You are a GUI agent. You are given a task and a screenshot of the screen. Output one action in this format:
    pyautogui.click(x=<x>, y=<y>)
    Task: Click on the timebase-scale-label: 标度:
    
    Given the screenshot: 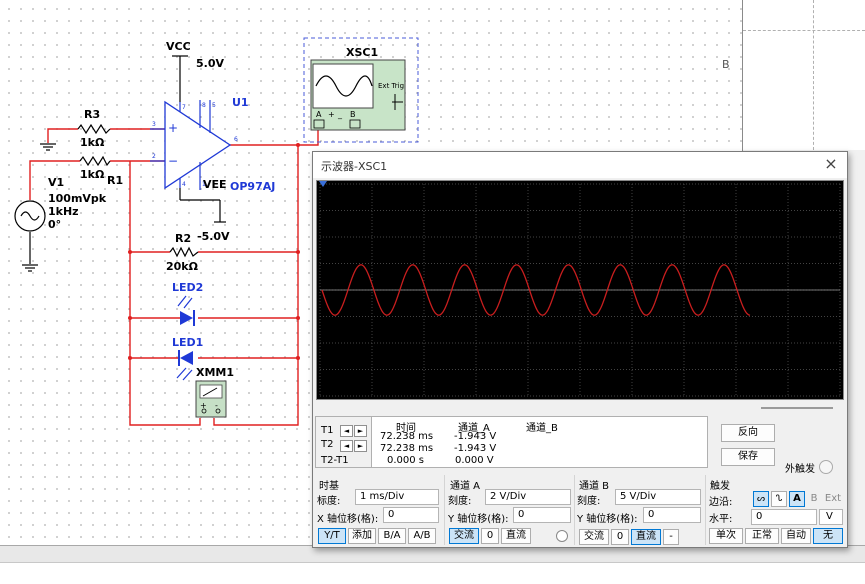 What is the action you would take?
    pyautogui.click(x=329, y=501)
    